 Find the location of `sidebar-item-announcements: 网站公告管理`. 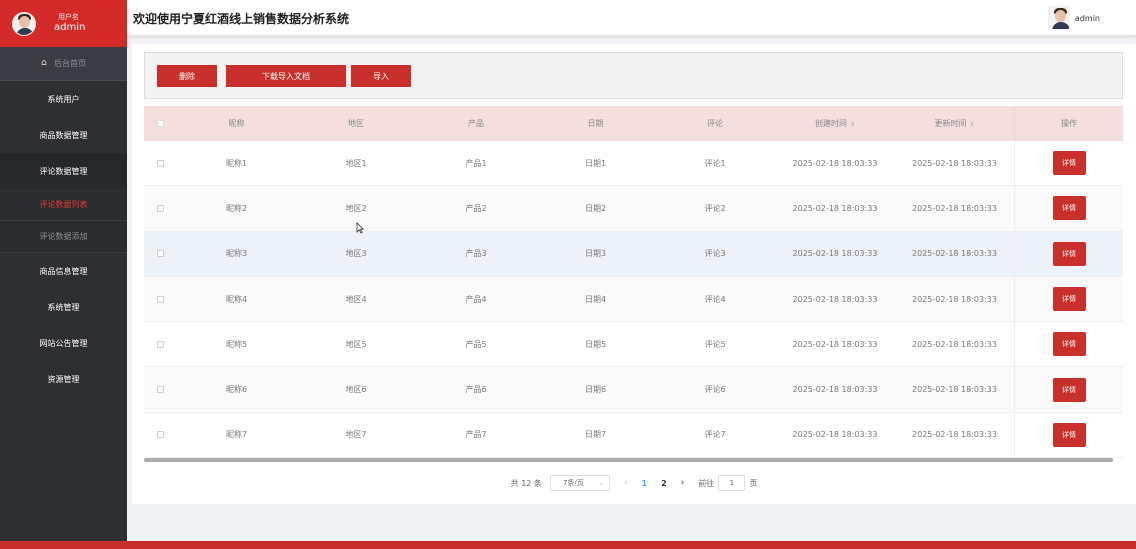

sidebar-item-announcements: 网站公告管理 is located at coordinates (63, 343).